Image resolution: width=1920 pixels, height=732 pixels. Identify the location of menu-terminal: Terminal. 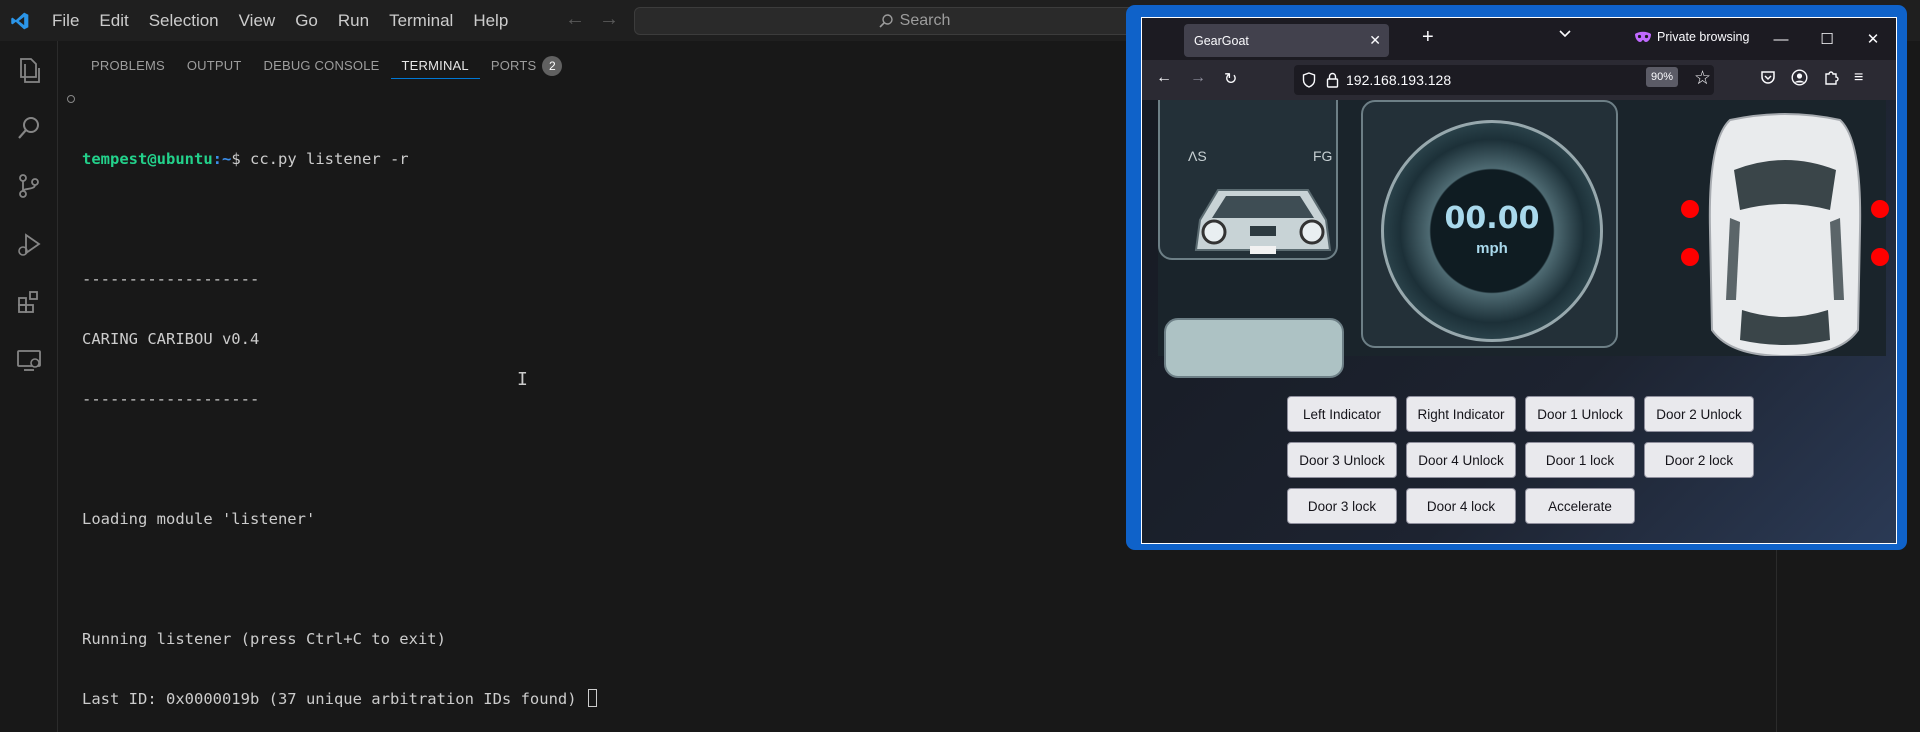
(421, 21).